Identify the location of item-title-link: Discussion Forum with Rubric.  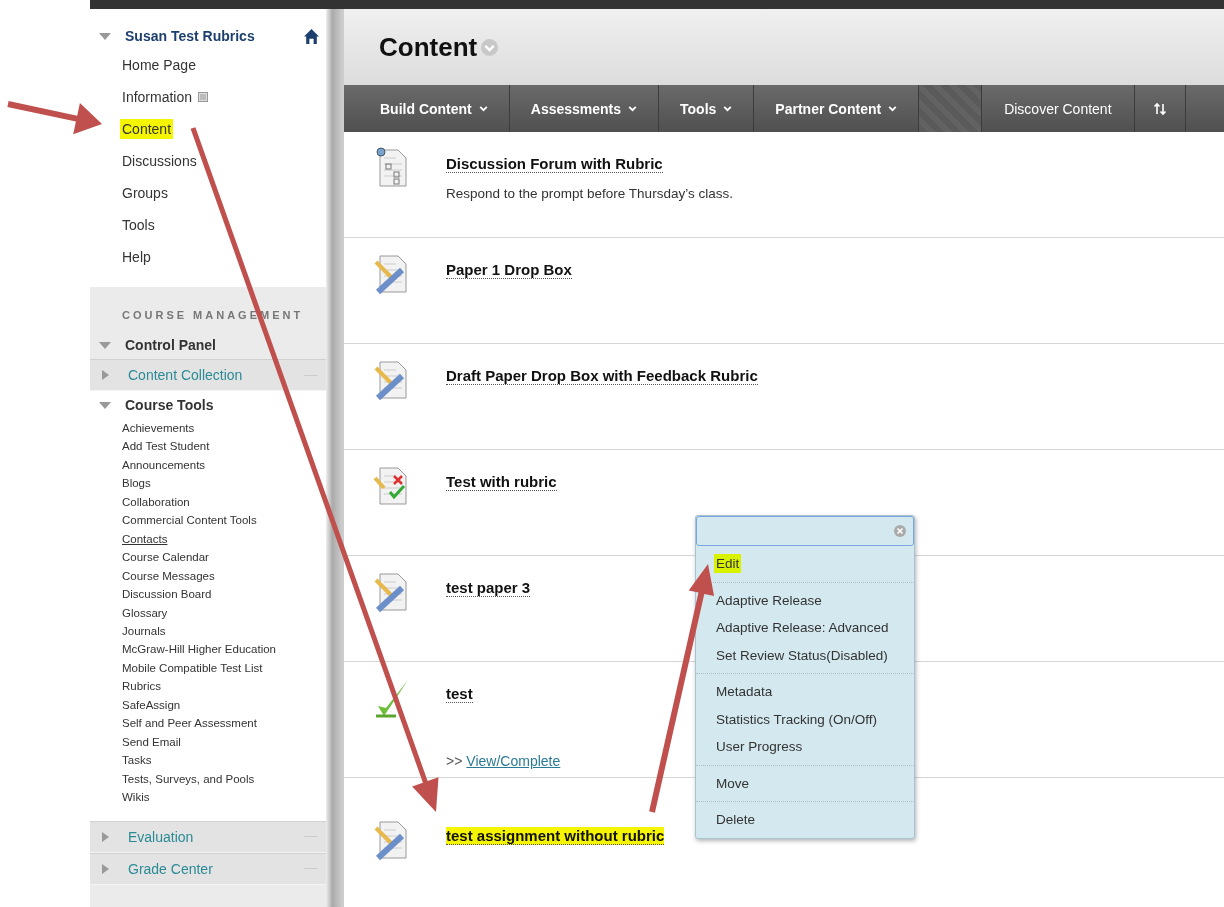
(554, 164).